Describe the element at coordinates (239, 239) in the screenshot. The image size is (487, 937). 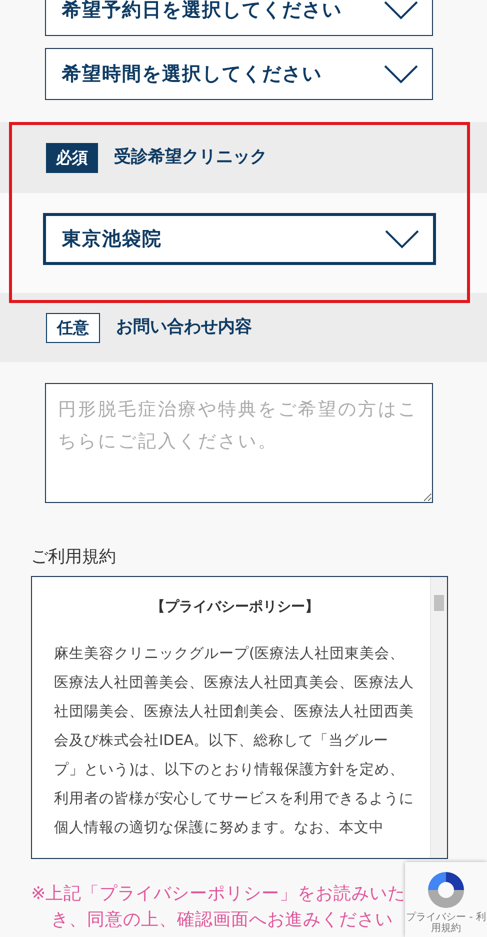
I see `select-field: 東京池袋院` at that location.